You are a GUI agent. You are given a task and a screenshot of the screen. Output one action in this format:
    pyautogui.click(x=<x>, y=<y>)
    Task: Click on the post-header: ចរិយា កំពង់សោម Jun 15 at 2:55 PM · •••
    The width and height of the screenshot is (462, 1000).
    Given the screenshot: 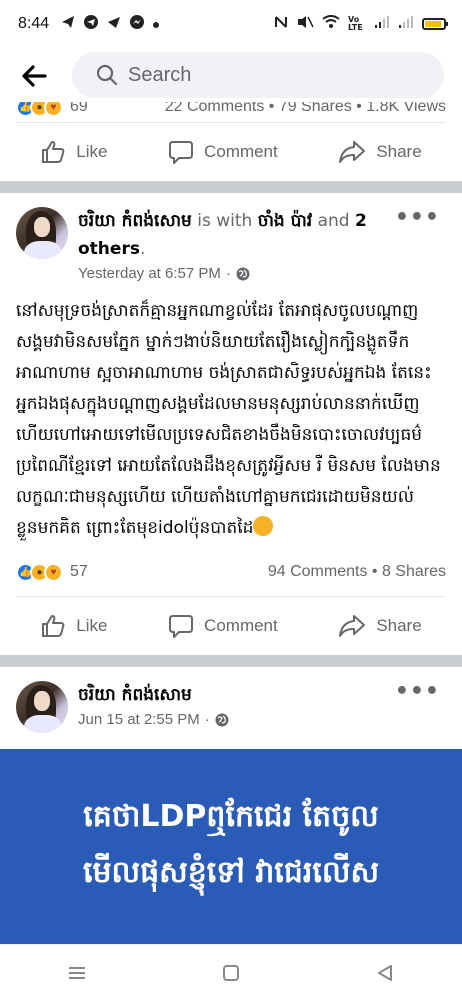 What is the action you would take?
    pyautogui.click(x=231, y=700)
    